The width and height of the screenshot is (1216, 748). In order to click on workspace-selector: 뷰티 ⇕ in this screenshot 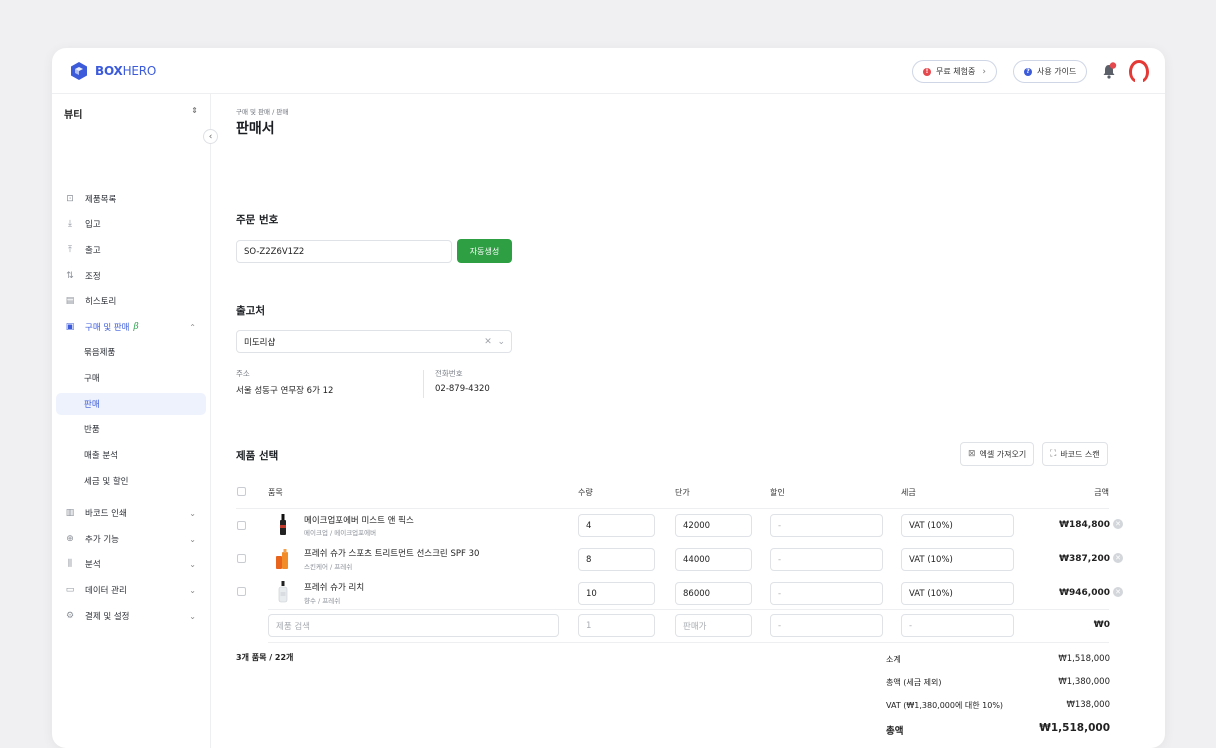, I will do `click(131, 113)`.